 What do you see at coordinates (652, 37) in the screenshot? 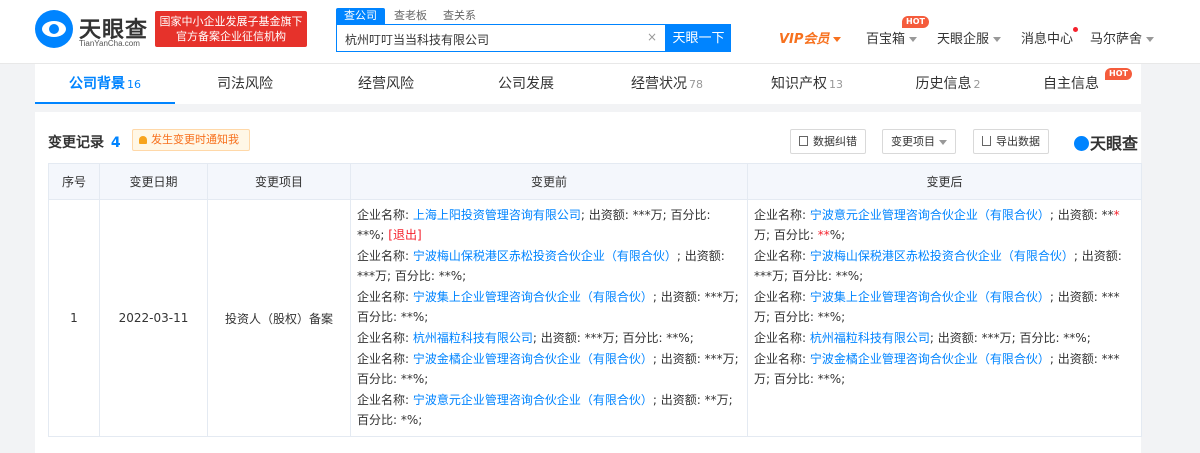
I see `clear-icon: ×` at bounding box center [652, 37].